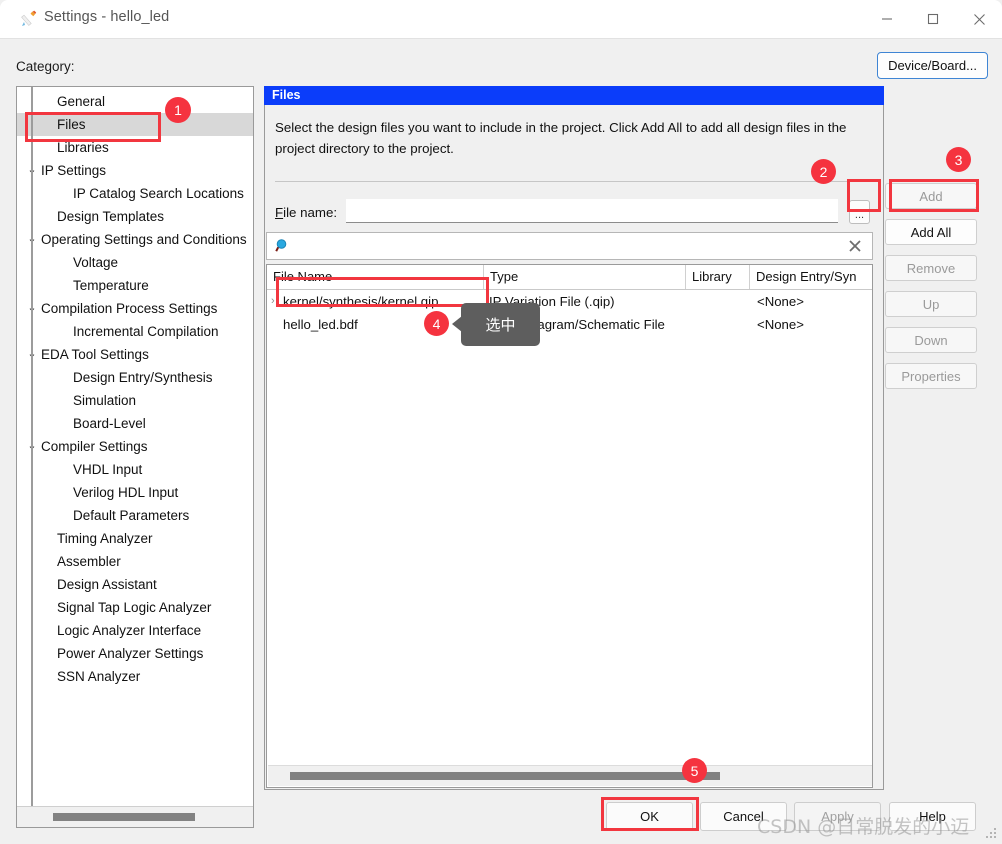 The height and width of the screenshot is (844, 1002). I want to click on window-title: Settings - hello_led, so click(107, 17).